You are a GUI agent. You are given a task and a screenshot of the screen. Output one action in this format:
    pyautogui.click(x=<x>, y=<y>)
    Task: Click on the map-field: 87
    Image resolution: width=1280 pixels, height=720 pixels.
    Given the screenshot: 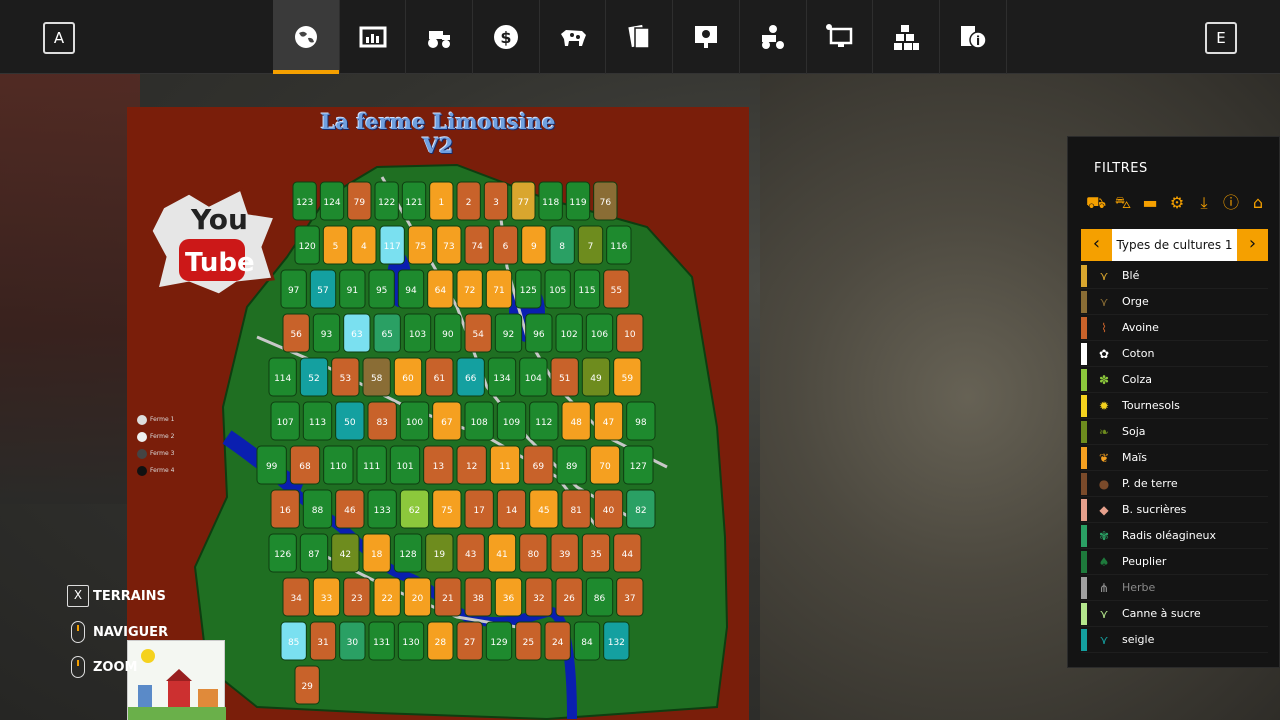 What is the action you would take?
    pyautogui.click(x=314, y=553)
    